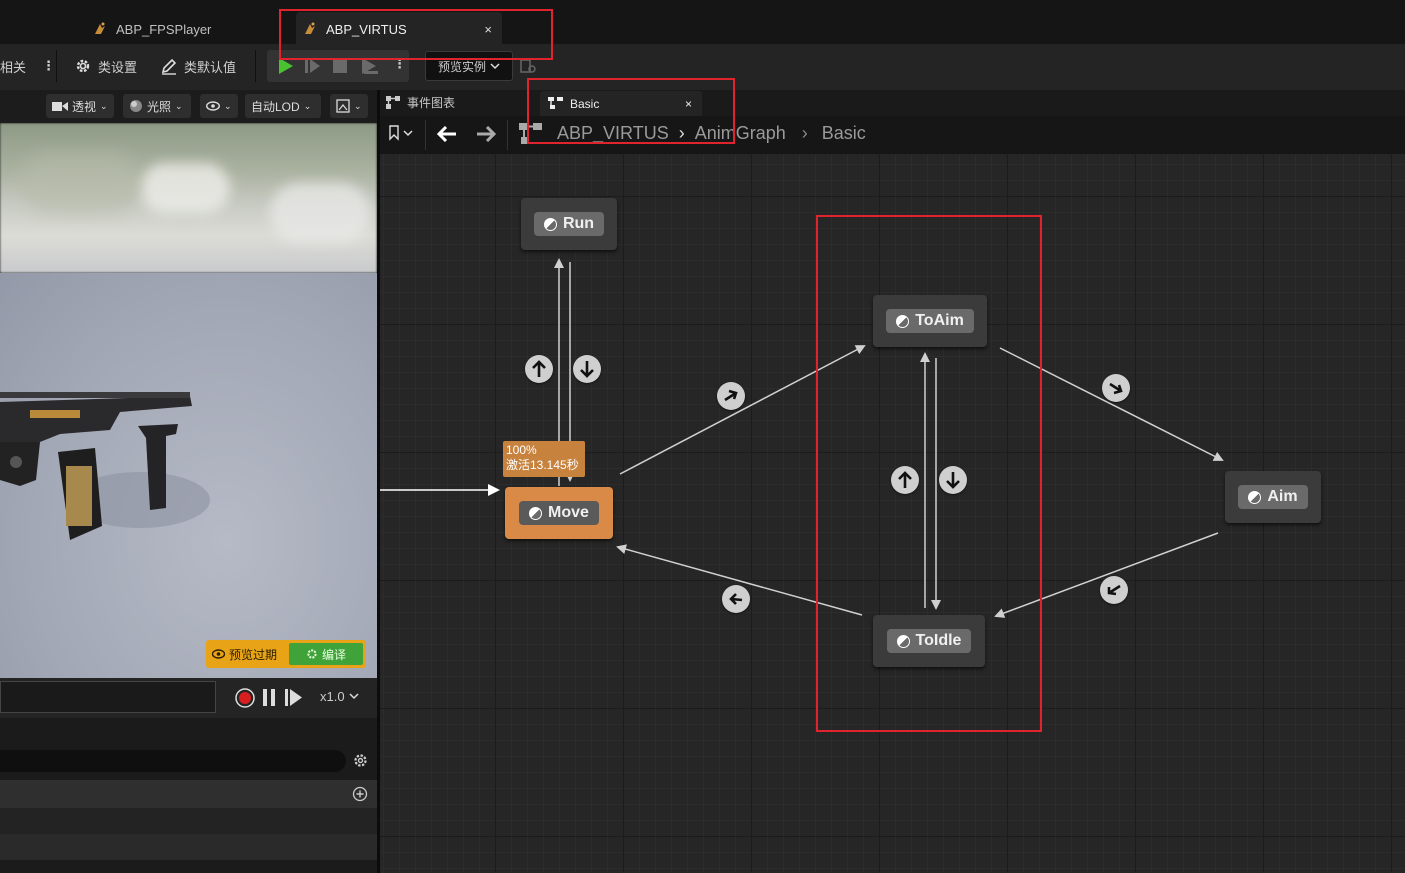 Image resolution: width=1405 pixels, height=873 pixels. Describe the element at coordinates (255, 66) in the screenshot. I see `toolbar-divider` at that location.